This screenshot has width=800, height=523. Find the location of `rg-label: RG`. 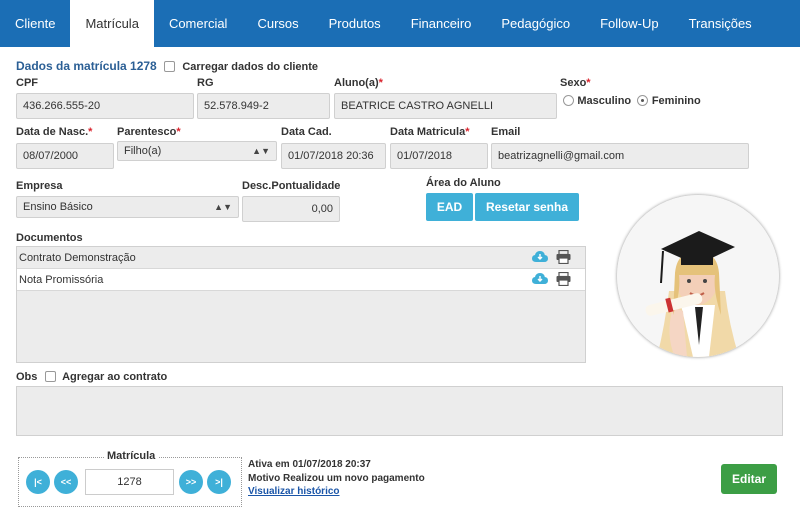

rg-label: RG is located at coordinates (205, 83).